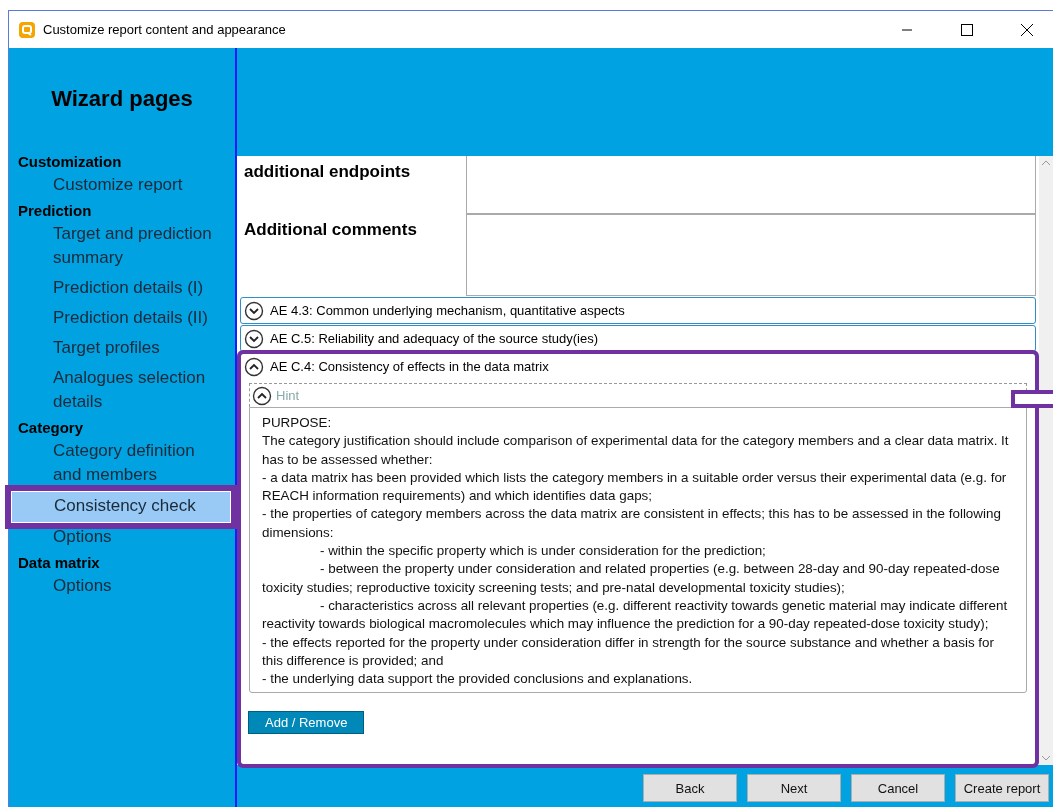  I want to click on footer-button: Next, so click(794, 788).